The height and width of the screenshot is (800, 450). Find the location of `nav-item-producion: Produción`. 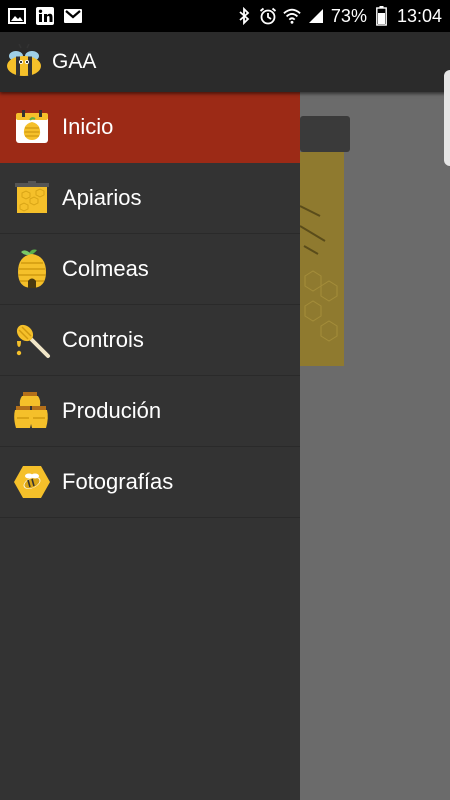

nav-item-producion: Produción is located at coordinates (150, 411).